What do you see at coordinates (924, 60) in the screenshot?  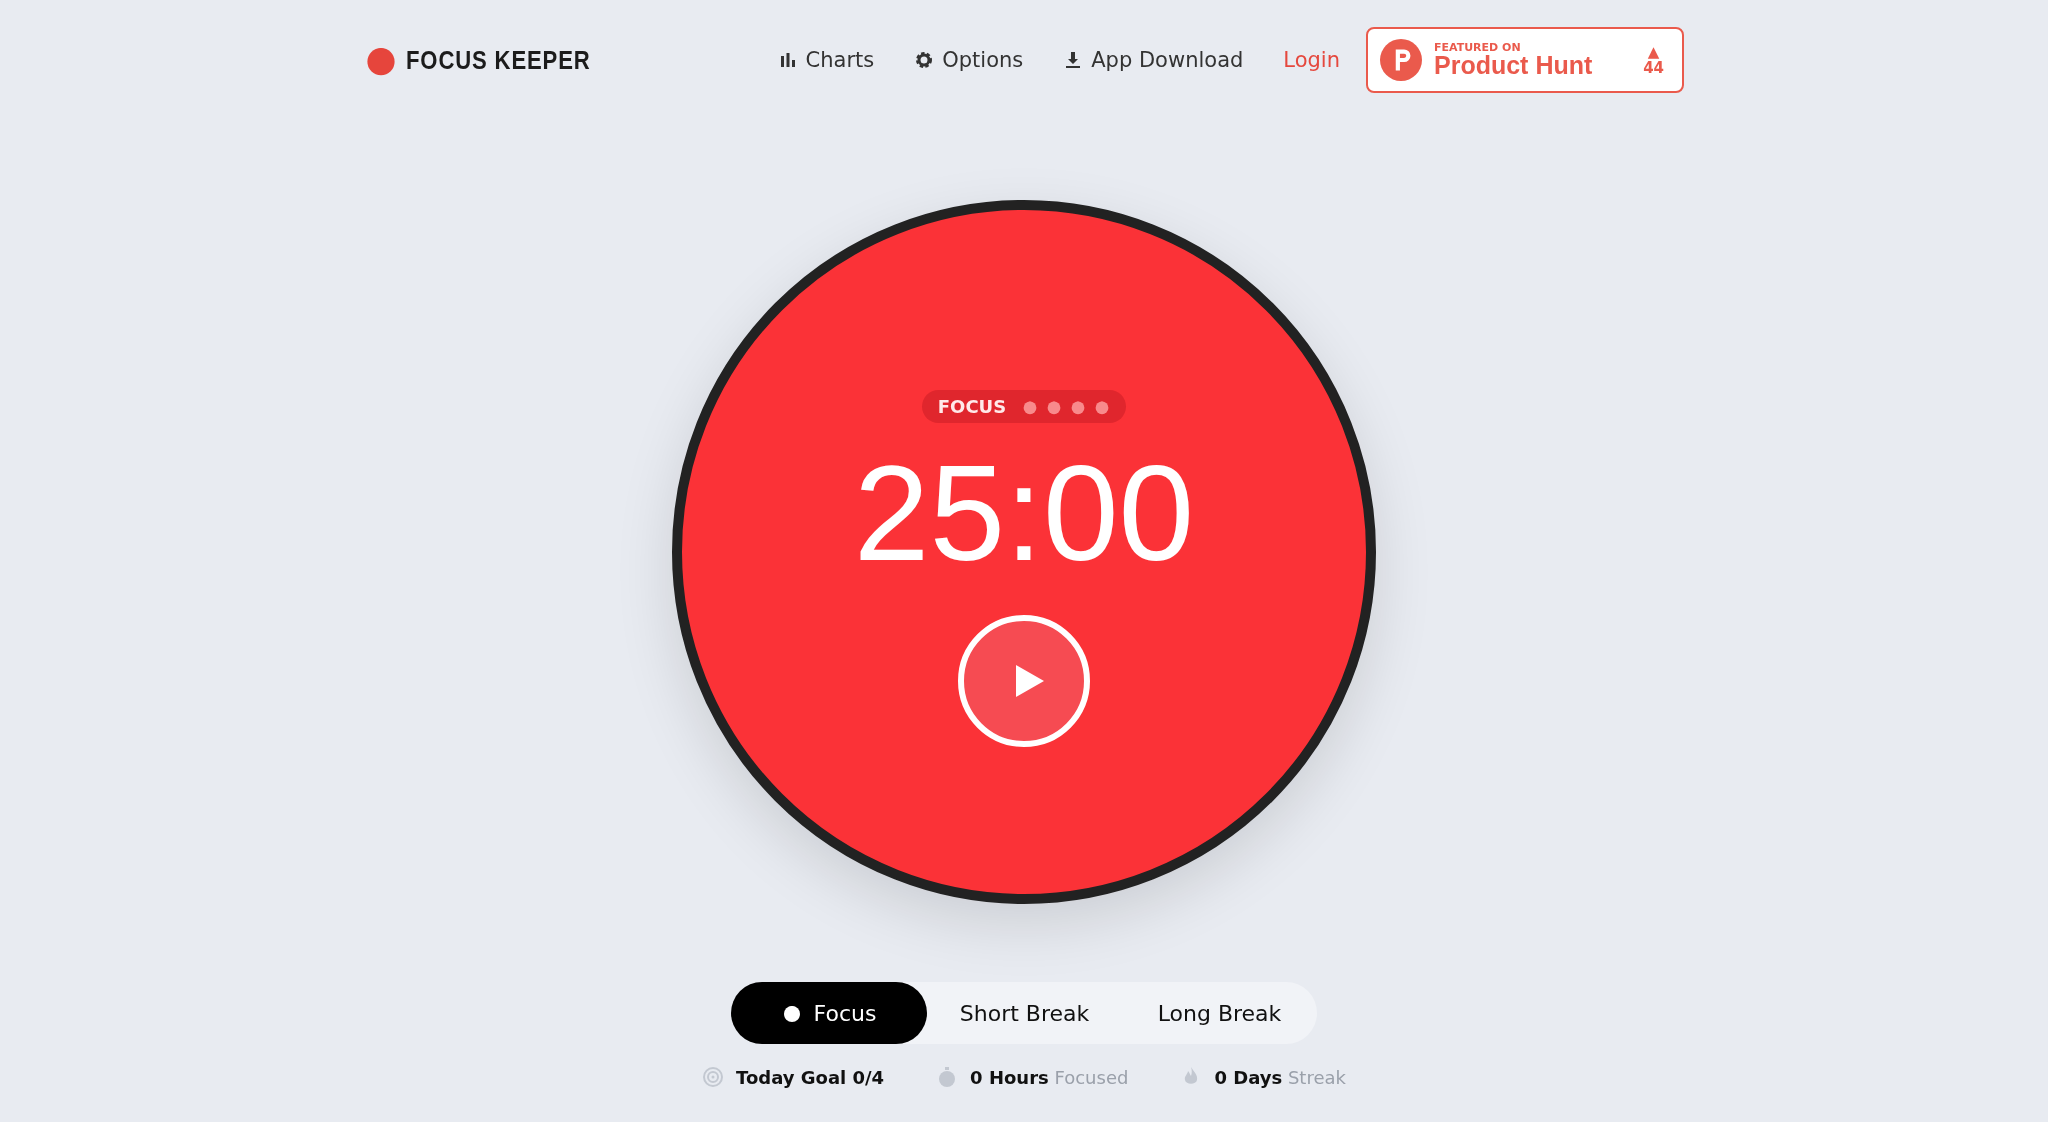 I see `settings-icon` at bounding box center [924, 60].